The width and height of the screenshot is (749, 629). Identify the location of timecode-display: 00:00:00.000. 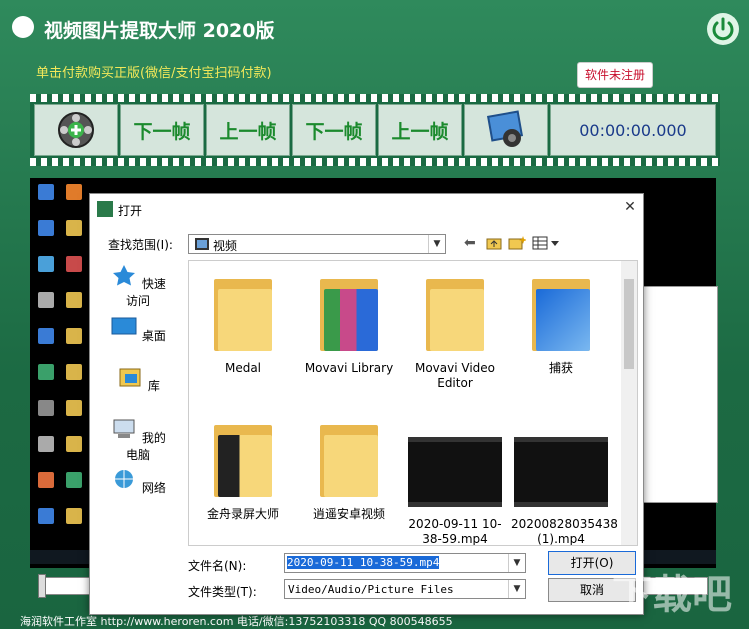
(633, 130).